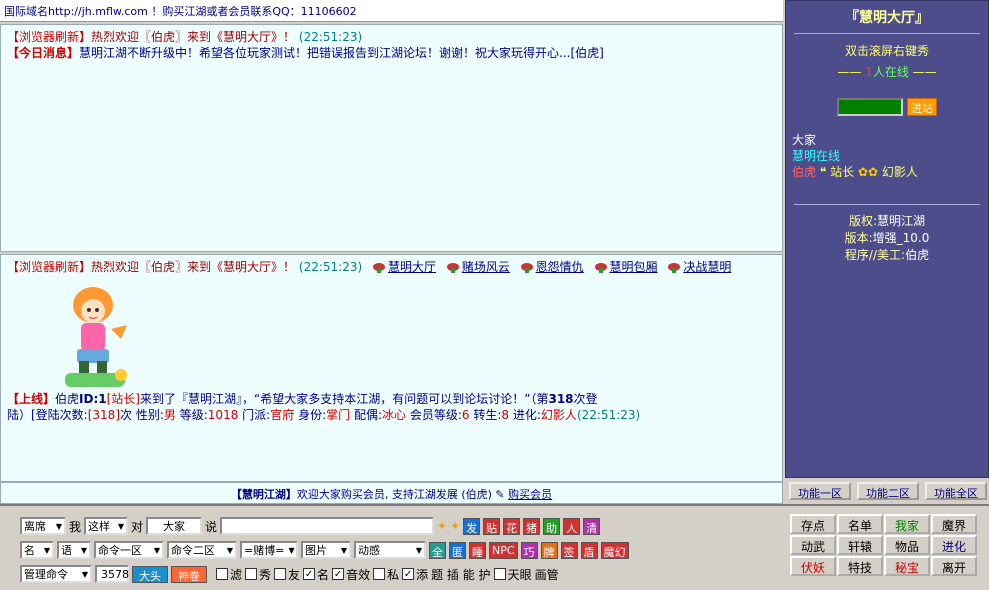 Image resolution: width=989 pixels, height=590 pixels. What do you see at coordinates (813, 566) in the screenshot?
I see `subdue-demon-button: 伏妖` at bounding box center [813, 566].